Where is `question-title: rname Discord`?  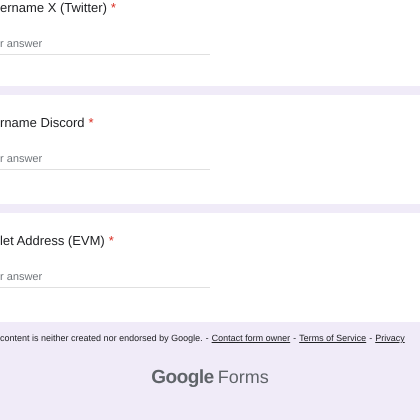
question-title: rname Discord is located at coordinates (42, 123).